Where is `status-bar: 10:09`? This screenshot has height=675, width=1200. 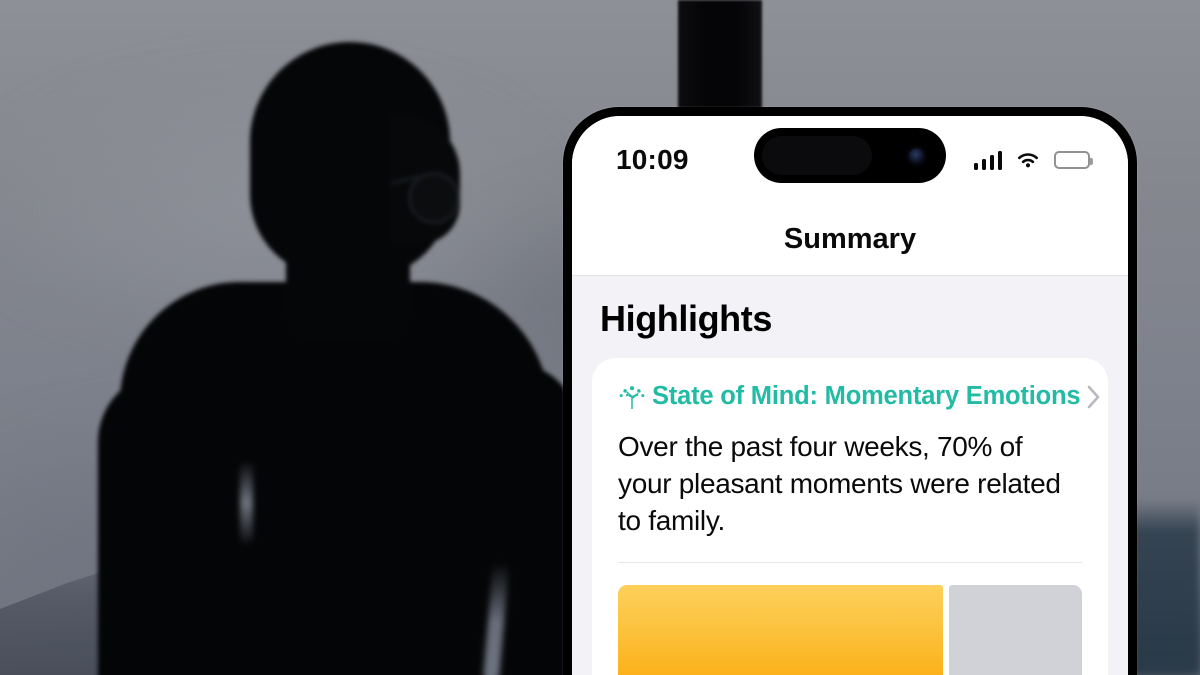 status-bar: 10:09 is located at coordinates (850, 160).